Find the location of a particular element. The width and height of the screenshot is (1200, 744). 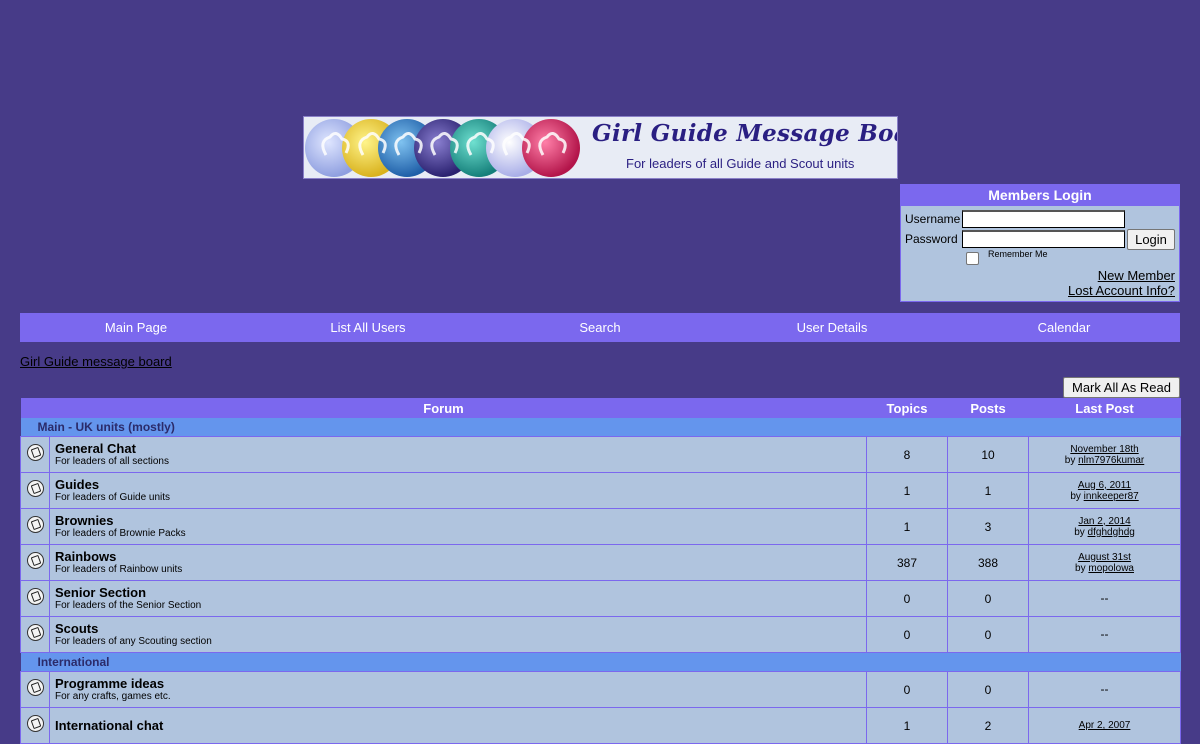

remember-me-label: Remember Me is located at coordinates (1018, 254).